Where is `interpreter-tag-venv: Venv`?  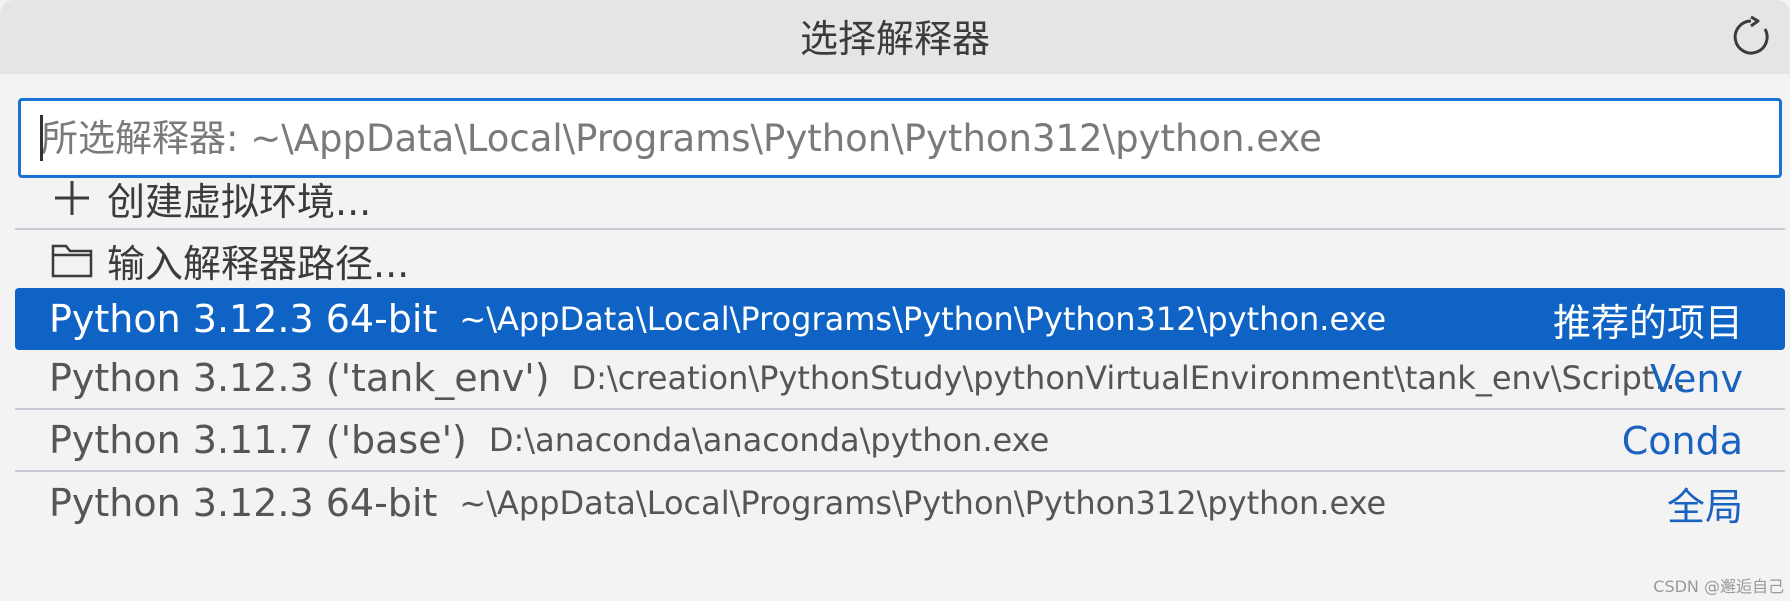
interpreter-tag-venv: Venv is located at coordinates (1696, 379).